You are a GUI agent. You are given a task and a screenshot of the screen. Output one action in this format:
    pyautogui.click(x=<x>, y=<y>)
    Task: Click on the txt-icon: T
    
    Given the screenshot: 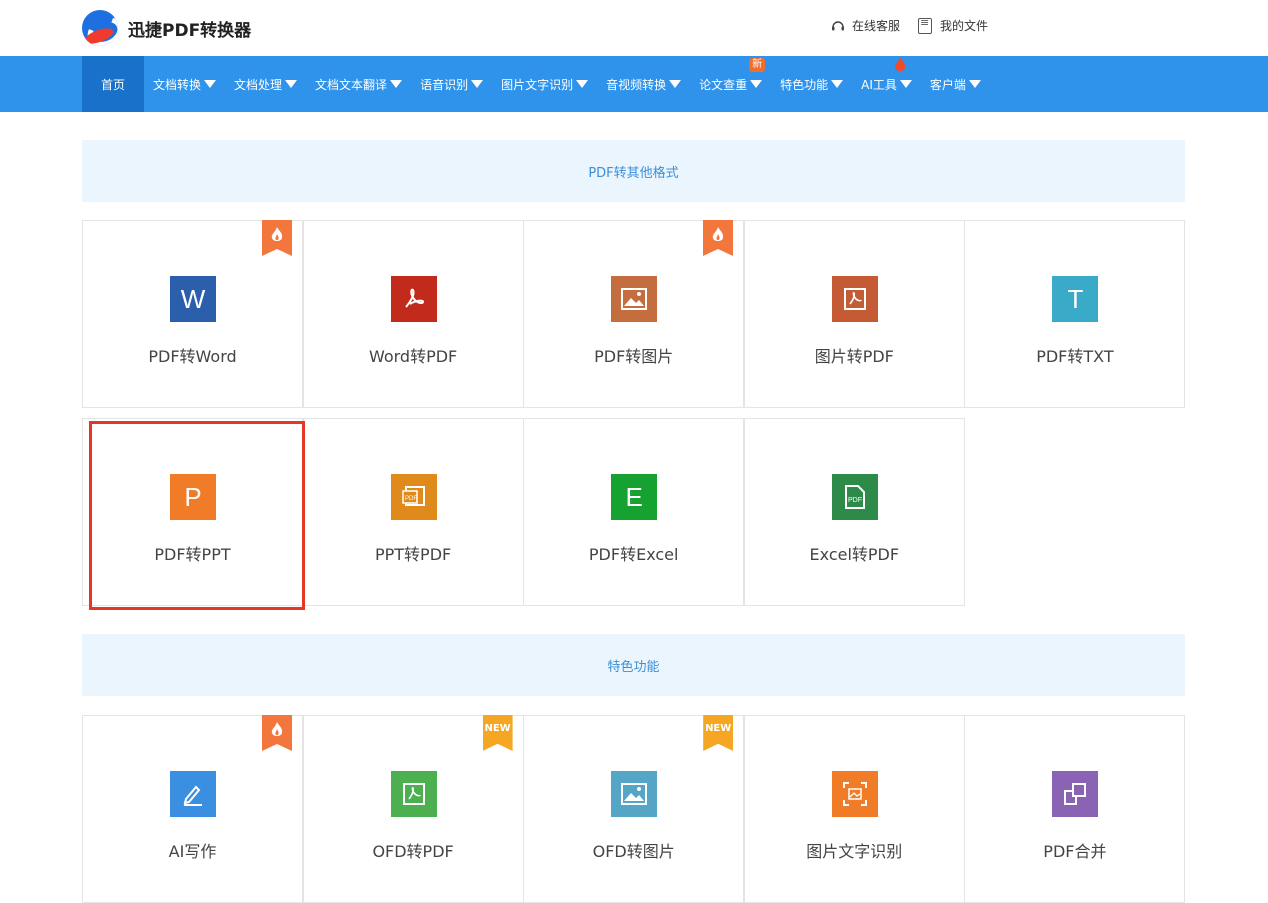 What is the action you would take?
    pyautogui.click(x=1075, y=299)
    